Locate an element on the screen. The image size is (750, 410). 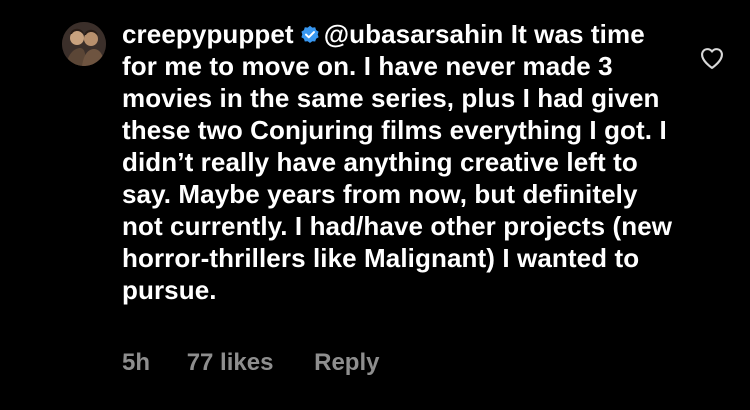
comment-meta: 5h 77 likes Reply is located at coordinates (250, 363).